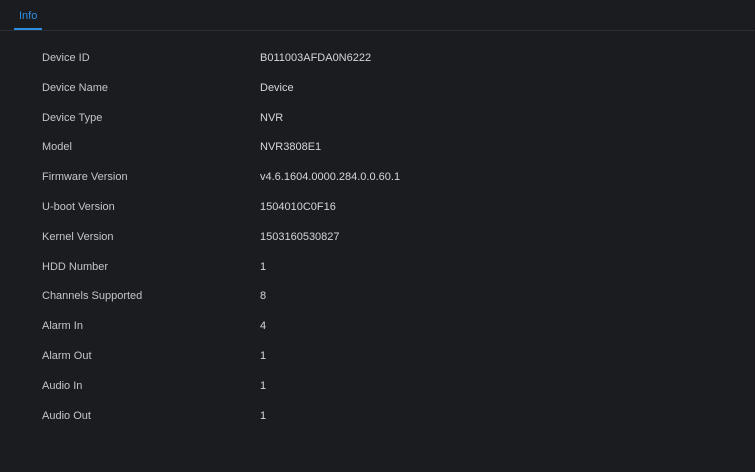  What do you see at coordinates (263, 326) in the screenshot?
I see `info-value: 4` at bounding box center [263, 326].